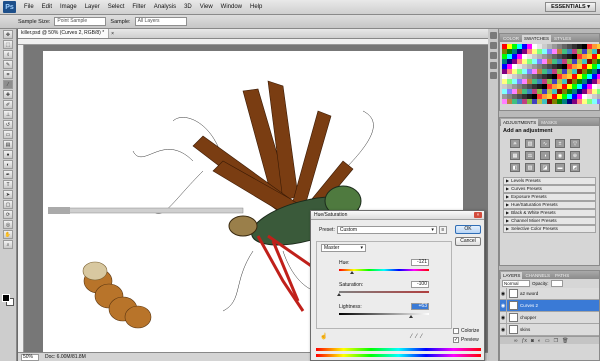  Describe the element at coordinates (386, 230) in the screenshot. I see `preset-select: Custom` at that location.